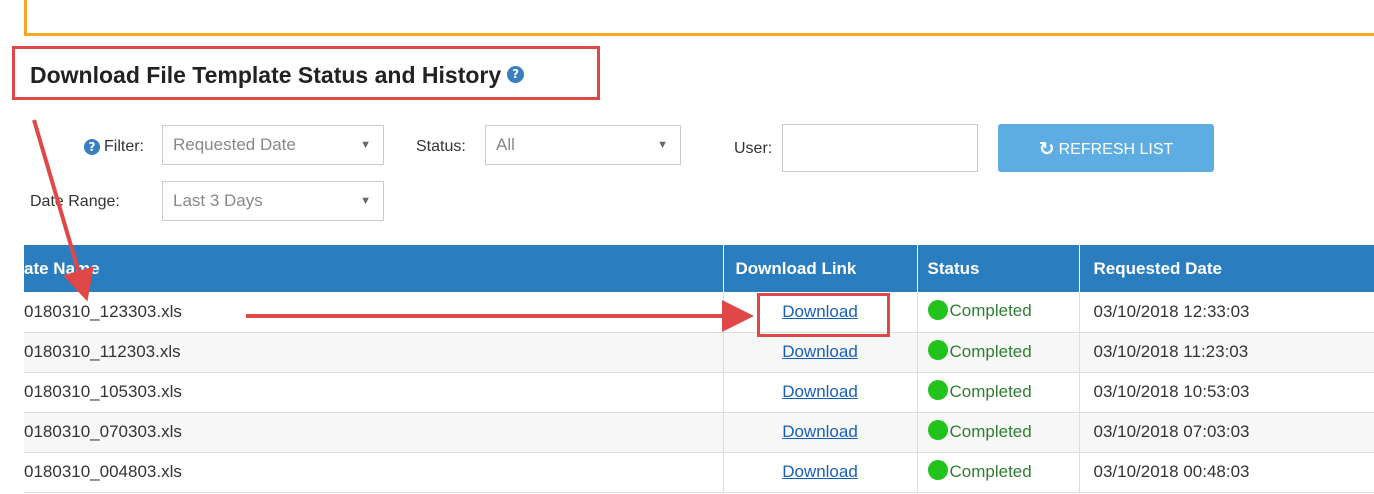 The height and width of the screenshot is (494, 1374). Describe the element at coordinates (1226, 392) in the screenshot. I see `requested-date-cell: 03/10/2018 10:53:03` at that location.